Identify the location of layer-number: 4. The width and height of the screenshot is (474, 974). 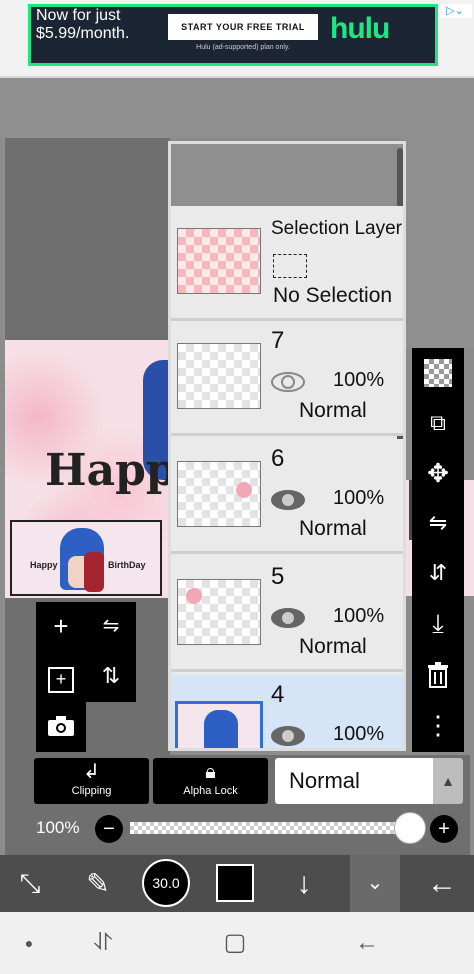
(278, 694).